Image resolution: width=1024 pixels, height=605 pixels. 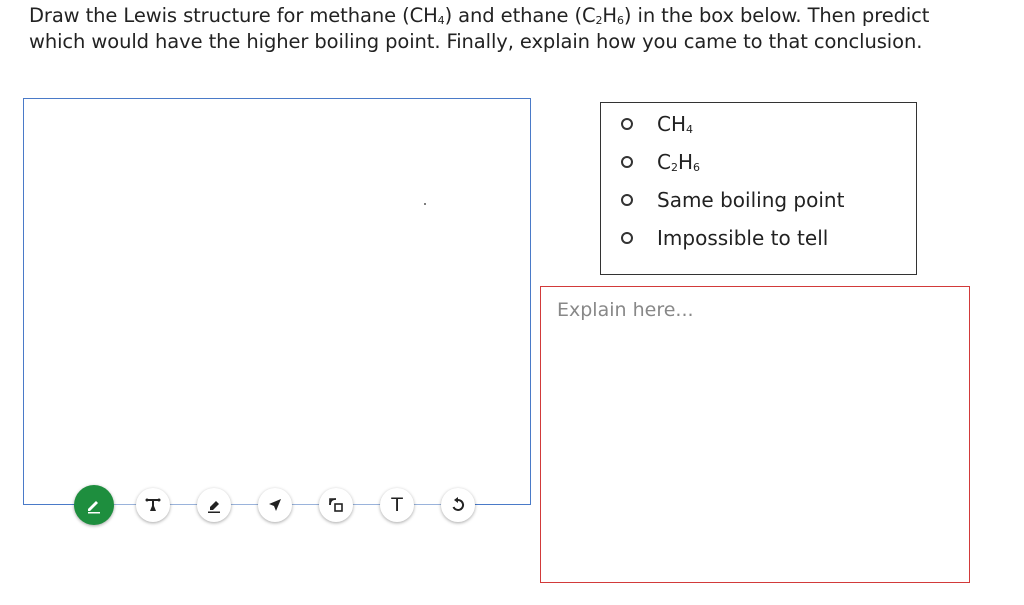 I want to click on drawing-toolbar: T, so click(x=277, y=505).